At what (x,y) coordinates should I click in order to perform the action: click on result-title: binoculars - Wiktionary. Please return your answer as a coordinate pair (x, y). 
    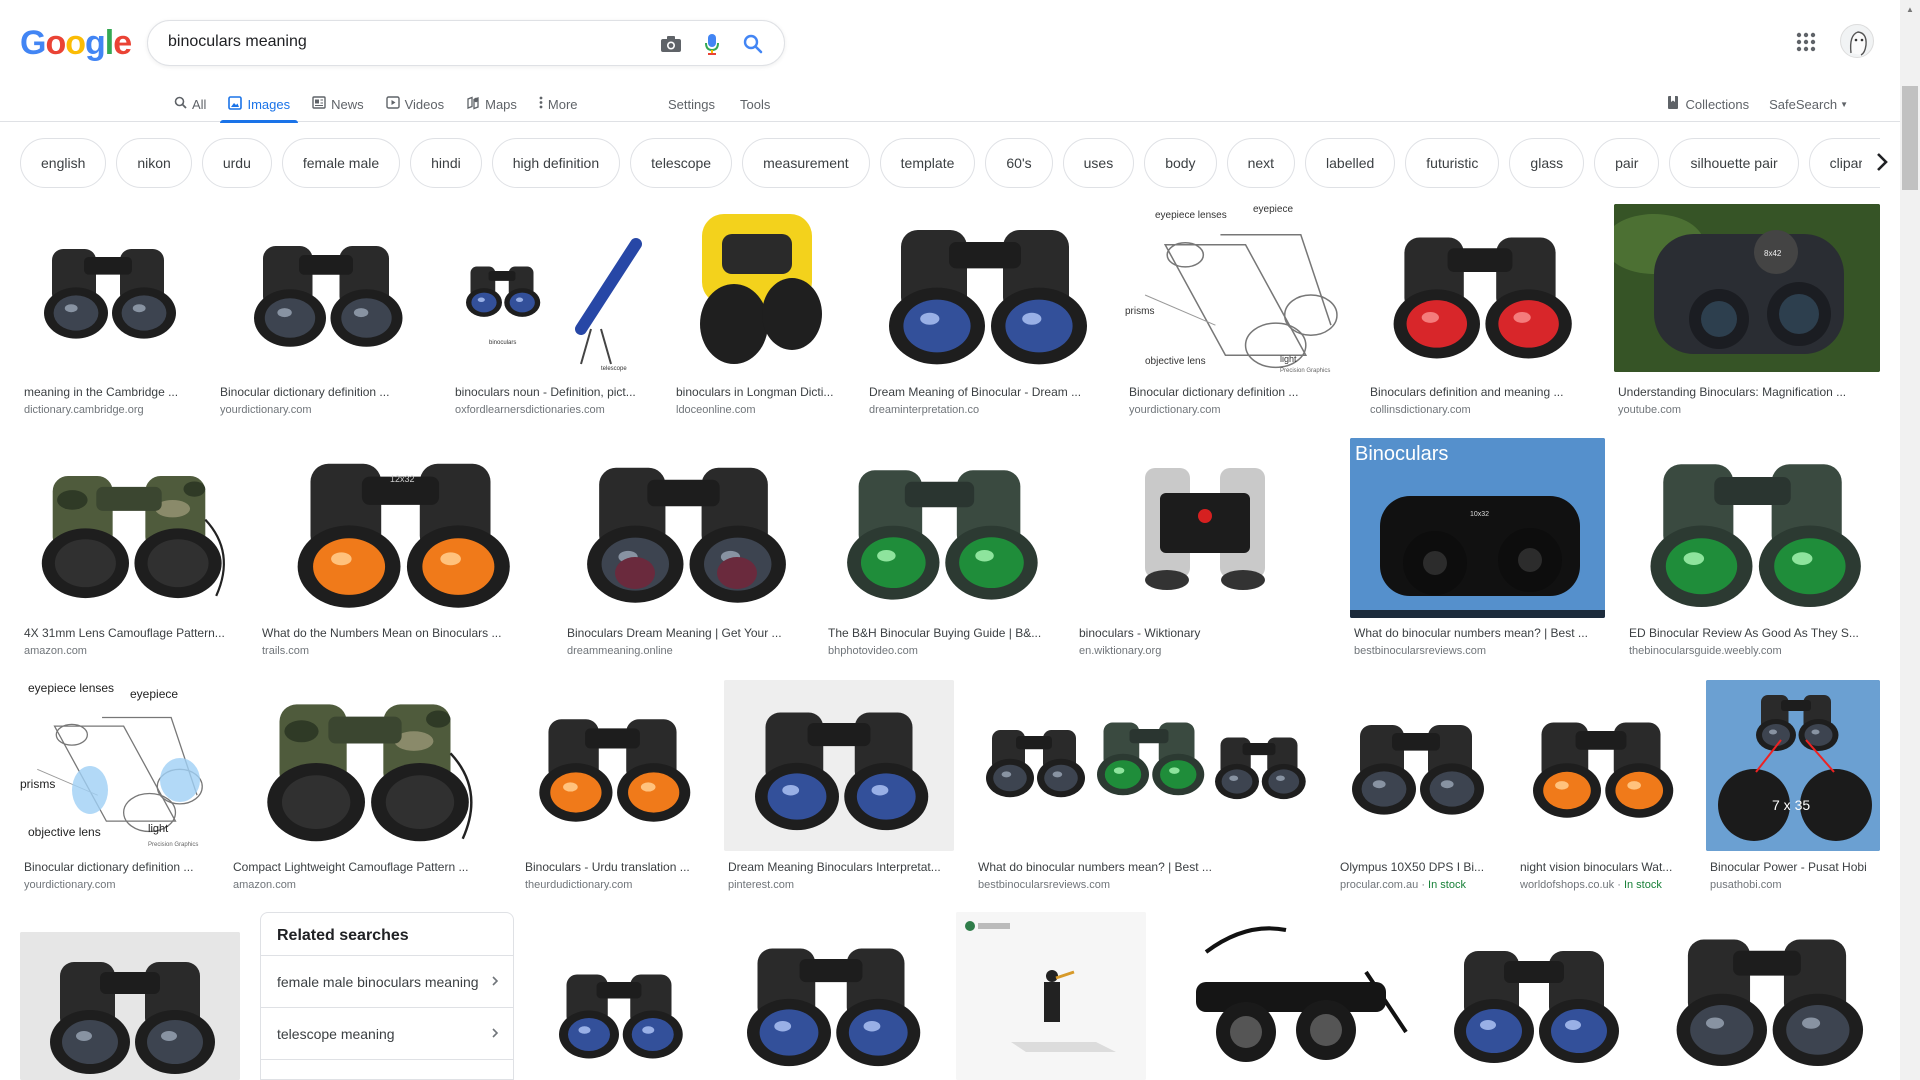
    Looking at the image, I should click on (1203, 633).